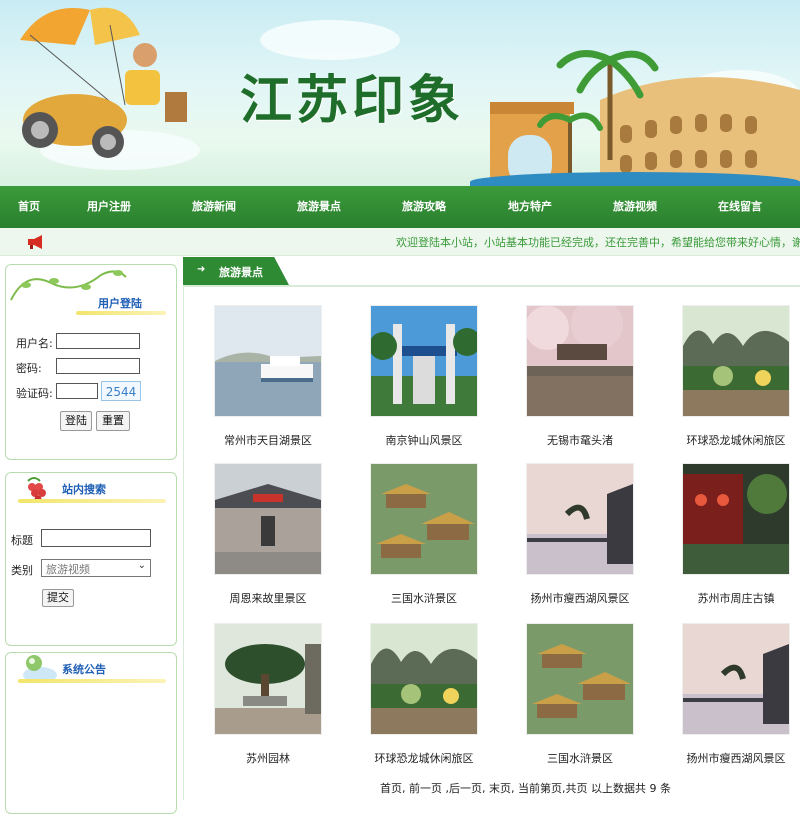 This screenshot has height=814, width=800. I want to click on search-title-input, so click(96, 538).